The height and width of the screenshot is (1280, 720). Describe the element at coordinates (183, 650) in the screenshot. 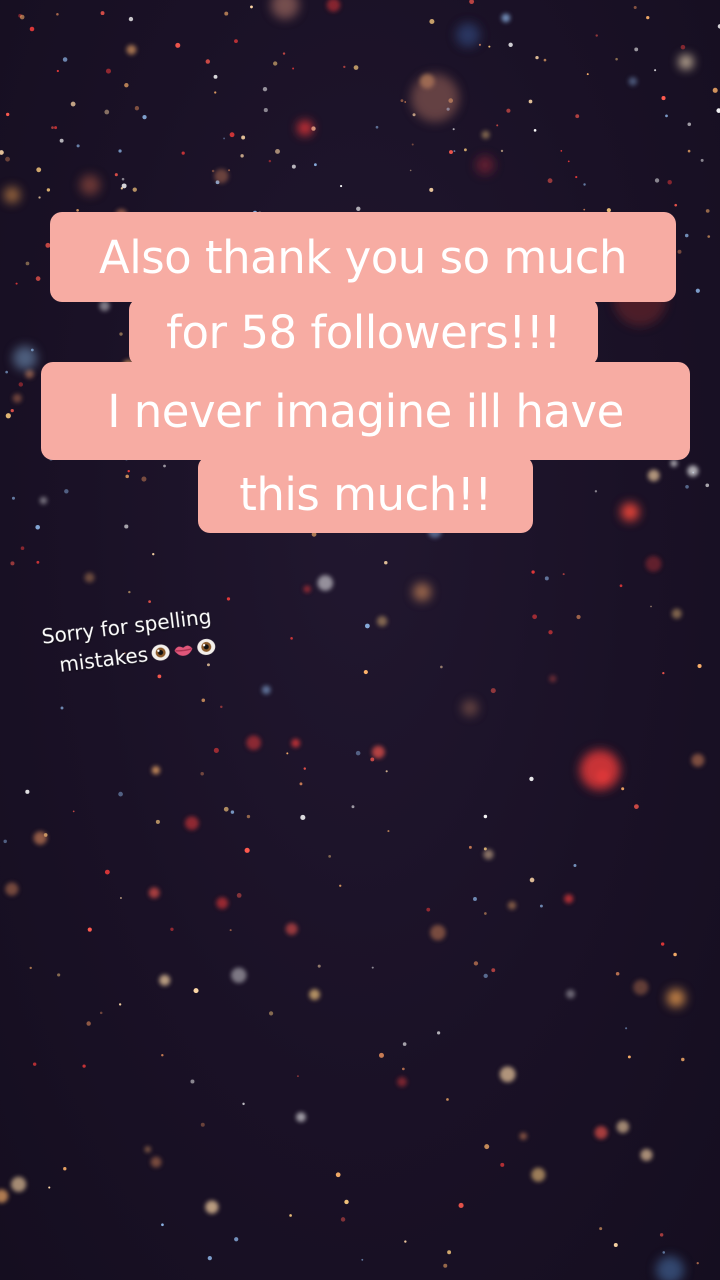

I see `lips-icon` at that location.